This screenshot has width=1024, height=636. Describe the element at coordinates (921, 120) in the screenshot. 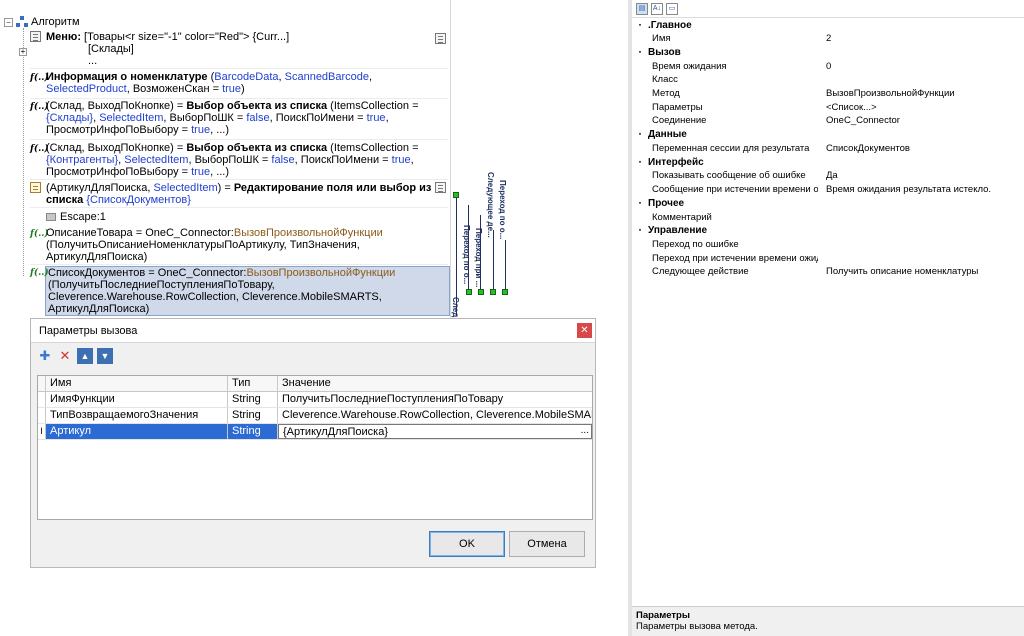

I see `property-value: OneC_Connector` at that location.